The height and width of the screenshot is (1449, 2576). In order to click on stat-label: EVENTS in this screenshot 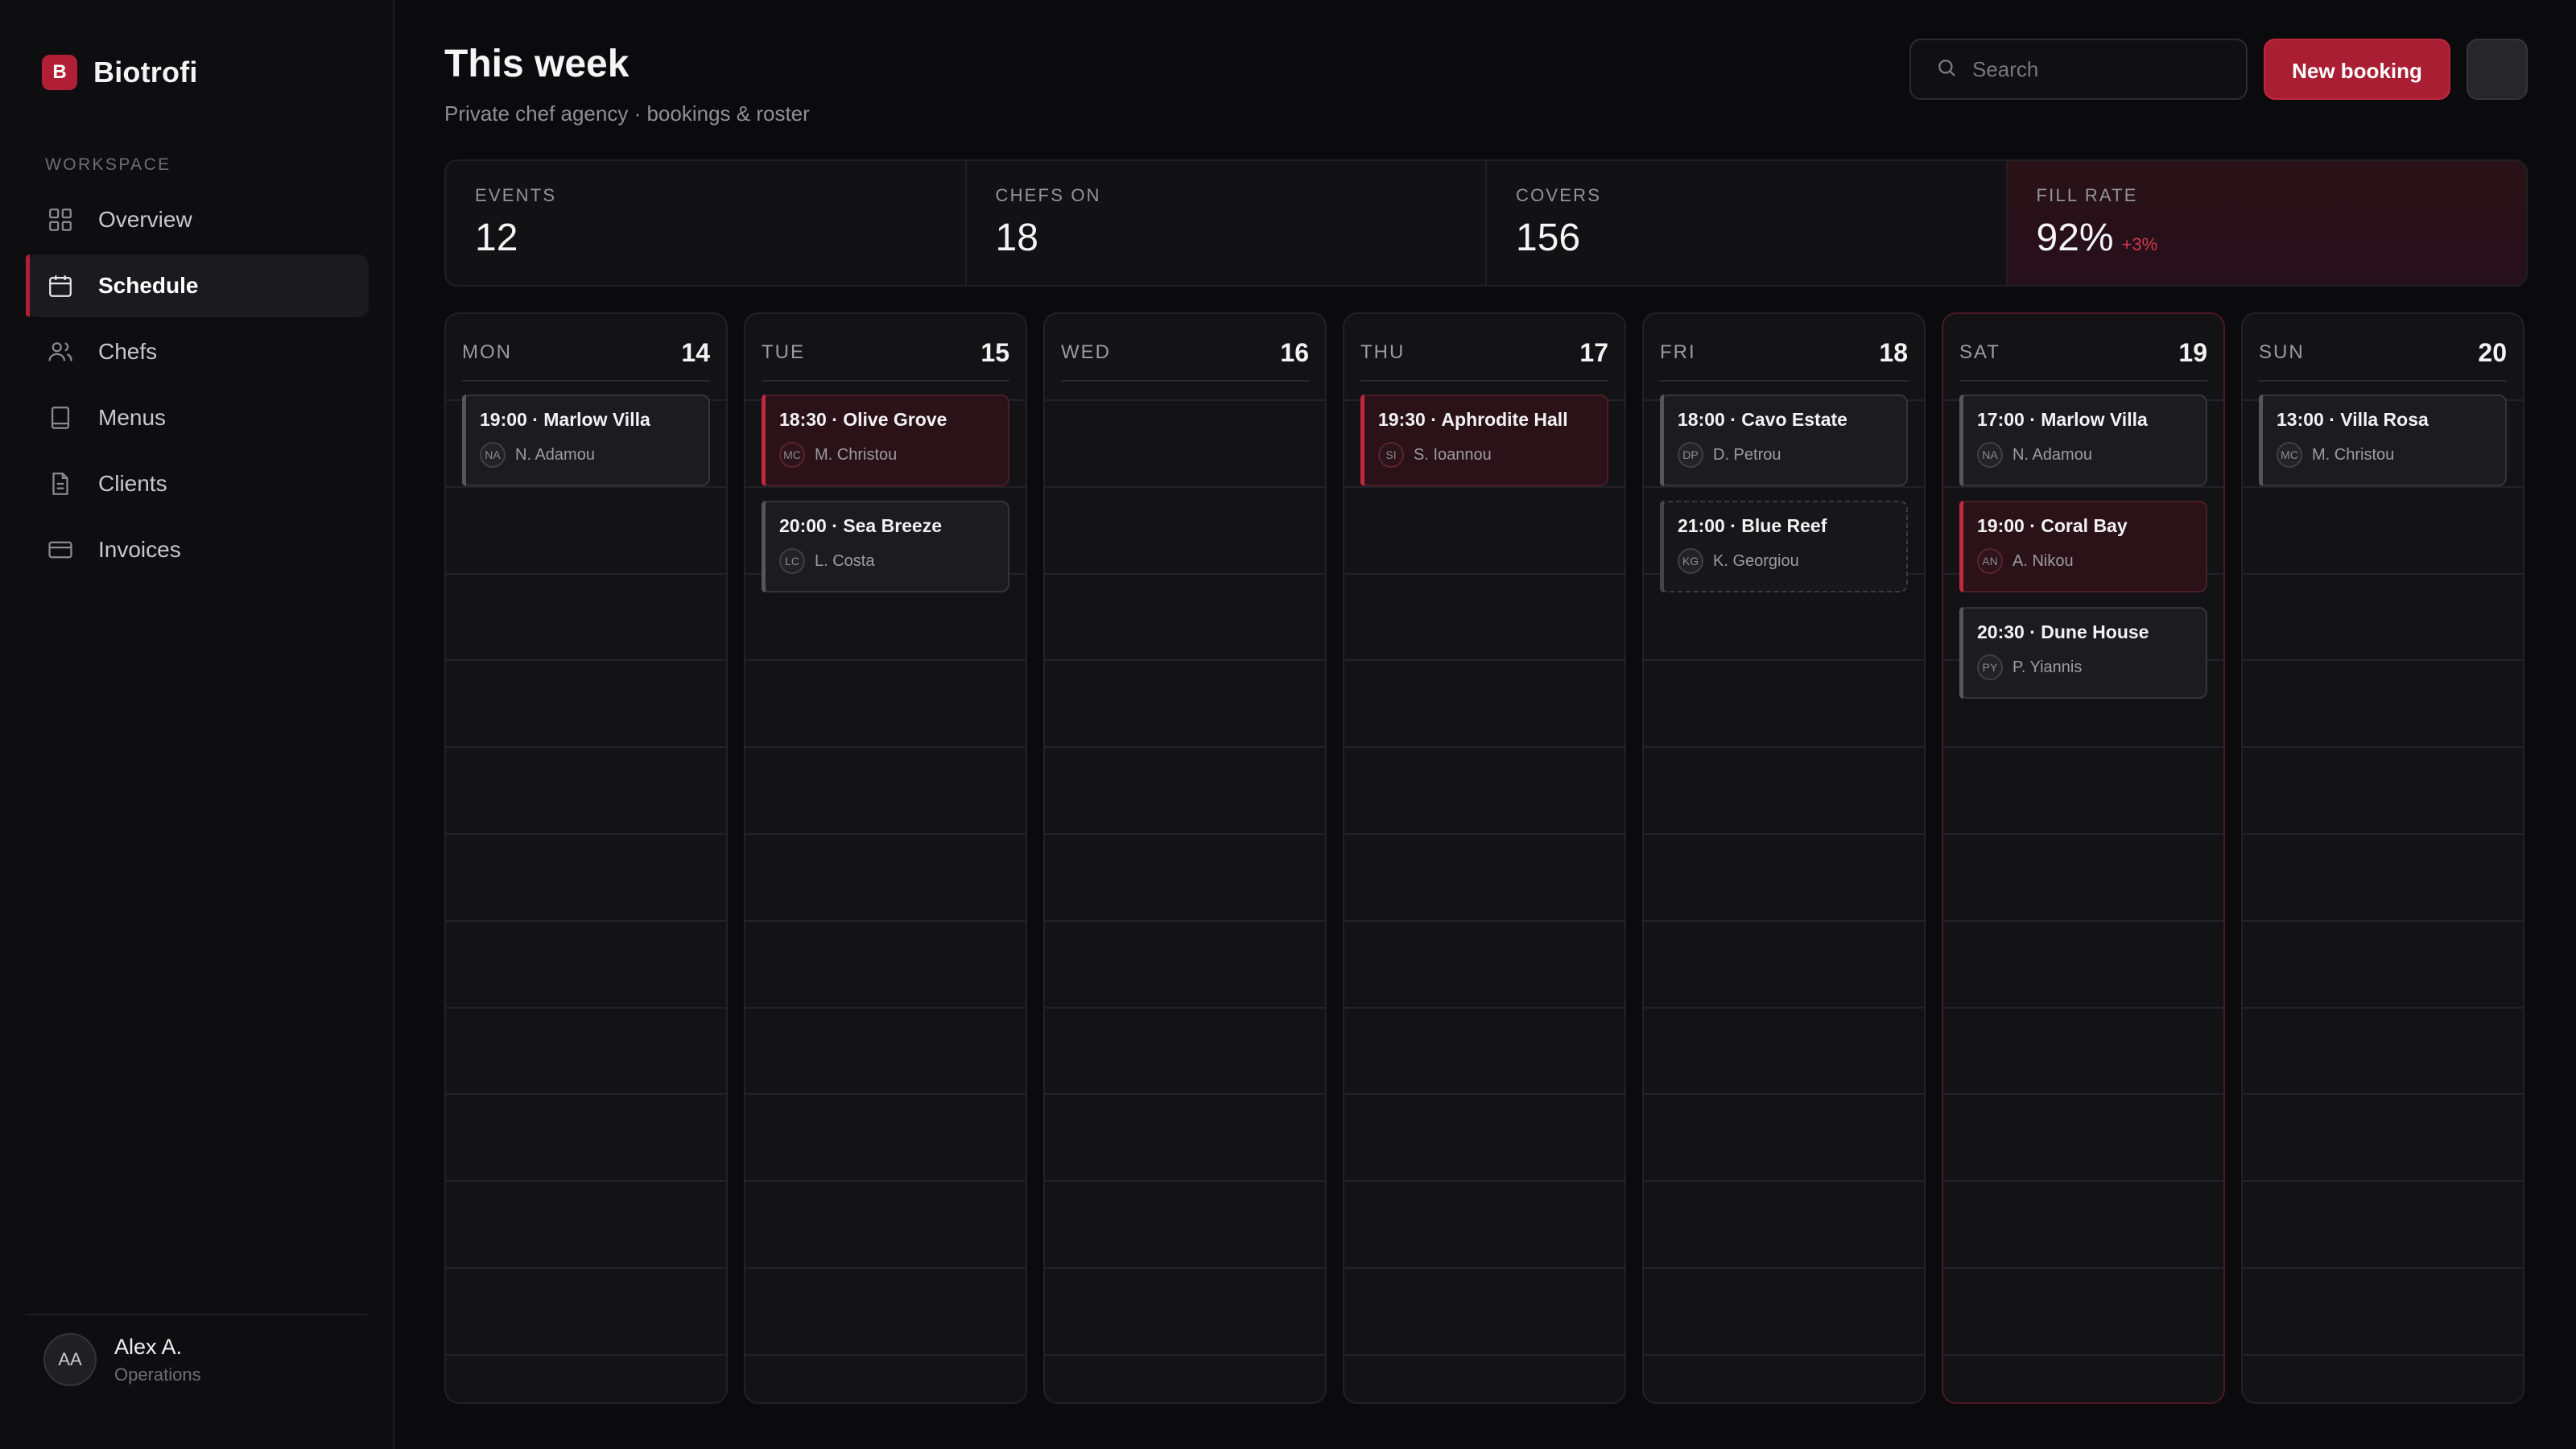, I will do `click(516, 195)`.